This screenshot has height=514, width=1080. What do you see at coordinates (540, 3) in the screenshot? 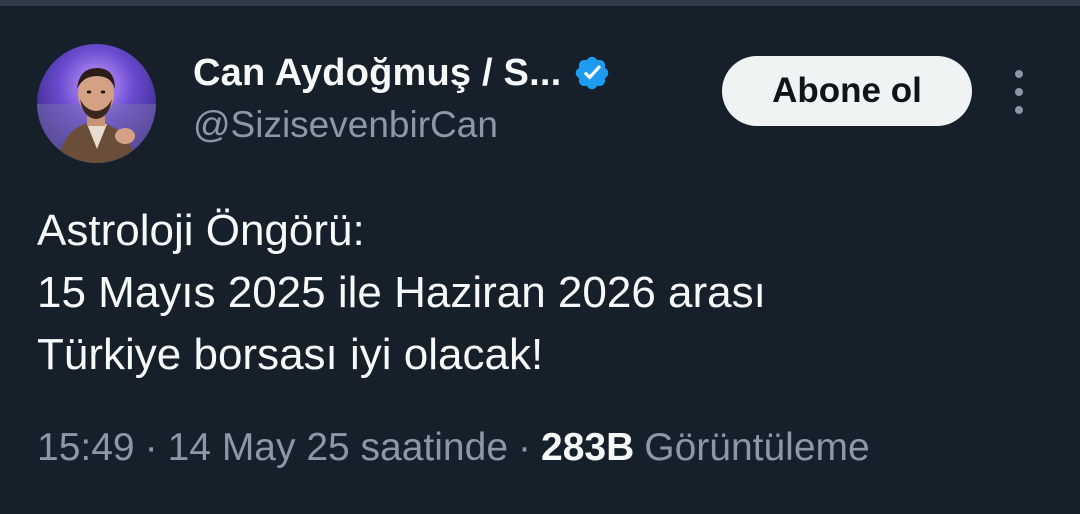
I see `top-divider` at bounding box center [540, 3].